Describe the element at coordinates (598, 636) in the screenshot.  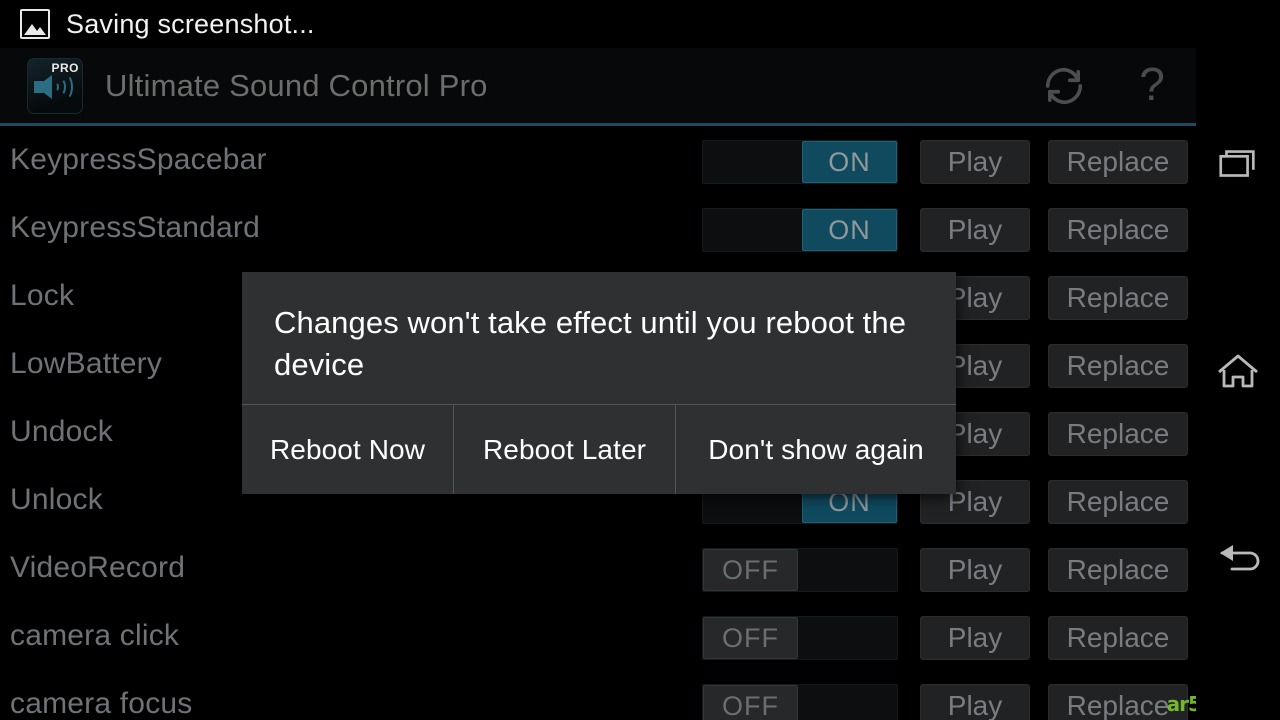
I see `table-row: camera click OFF Play Replace` at that location.